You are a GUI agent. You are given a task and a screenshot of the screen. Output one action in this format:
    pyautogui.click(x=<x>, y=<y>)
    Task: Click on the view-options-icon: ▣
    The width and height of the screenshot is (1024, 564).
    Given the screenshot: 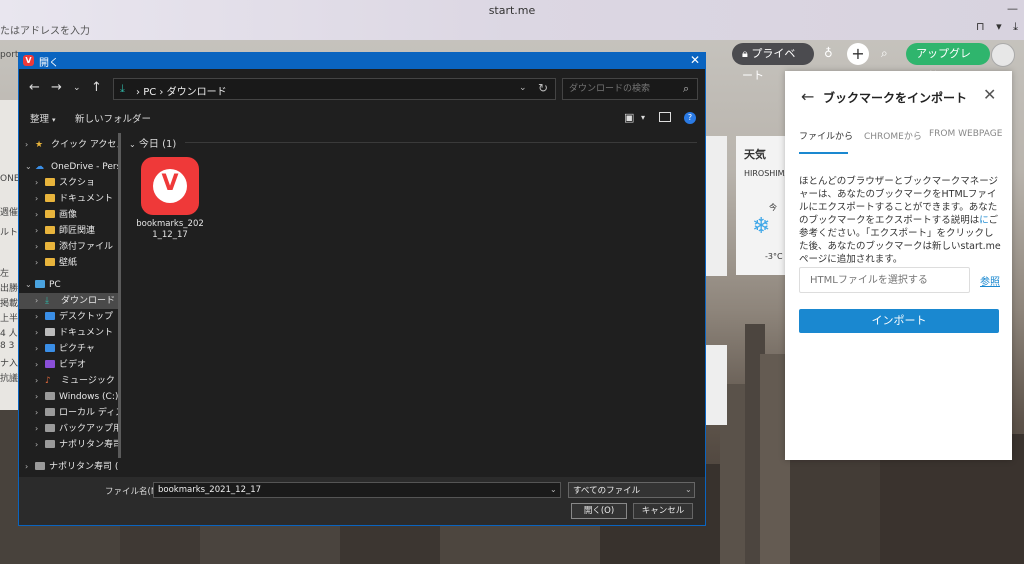 What is the action you would take?
    pyautogui.click(x=629, y=117)
    